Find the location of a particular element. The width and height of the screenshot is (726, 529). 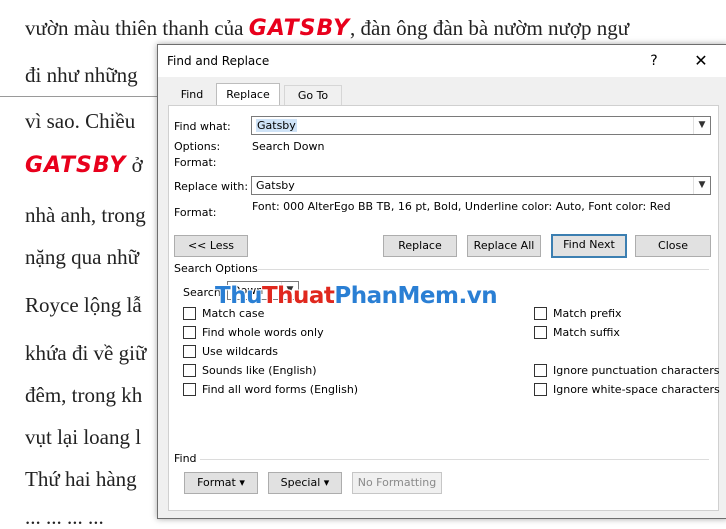

doc-text: Royce lộng lẫ is located at coordinates (83, 305).